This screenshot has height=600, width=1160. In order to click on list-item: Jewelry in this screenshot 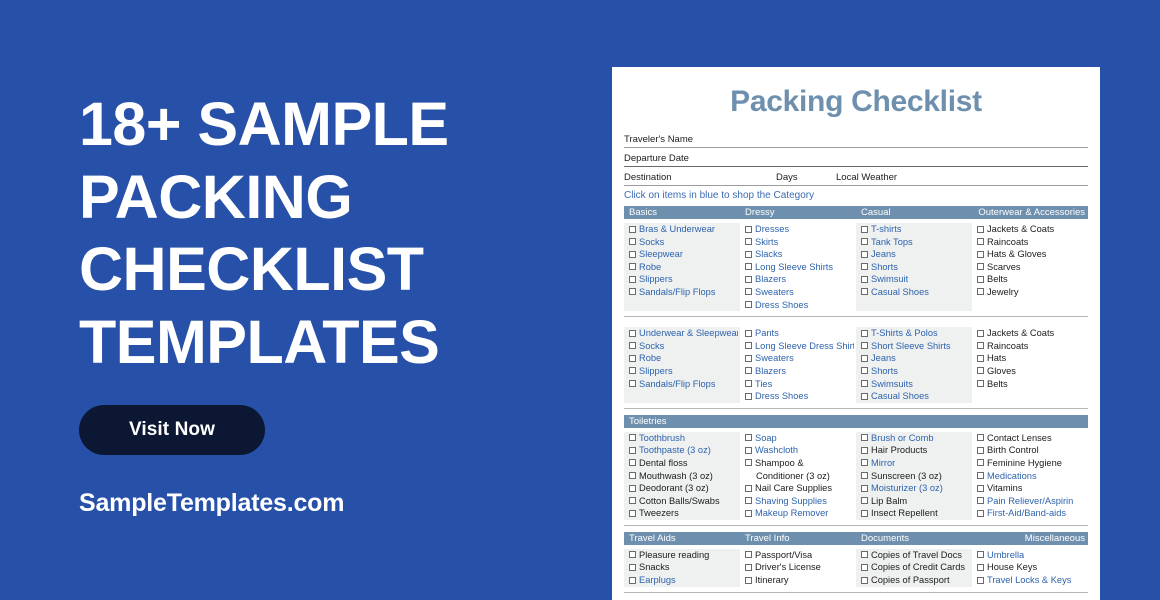, I will do `click(1031, 292)`.